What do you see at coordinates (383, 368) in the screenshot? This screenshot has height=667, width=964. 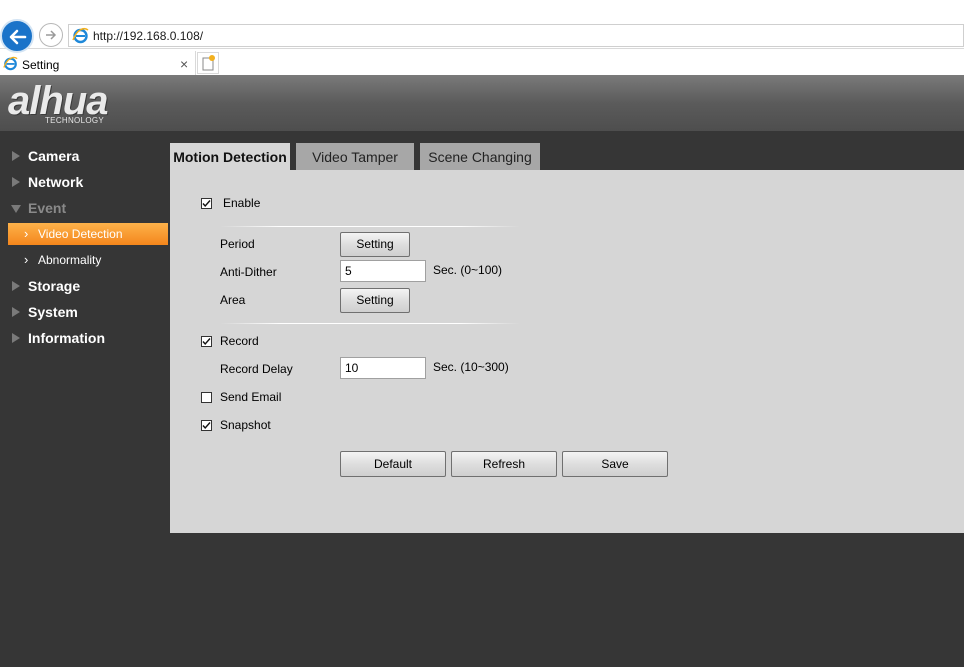 I see `record-delay-input: 10` at bounding box center [383, 368].